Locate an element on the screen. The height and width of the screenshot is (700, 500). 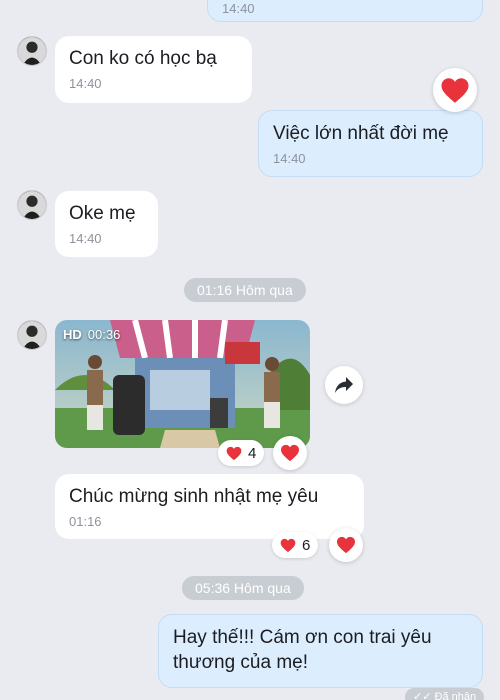
video-duration: 00:36 is located at coordinates (104, 334).